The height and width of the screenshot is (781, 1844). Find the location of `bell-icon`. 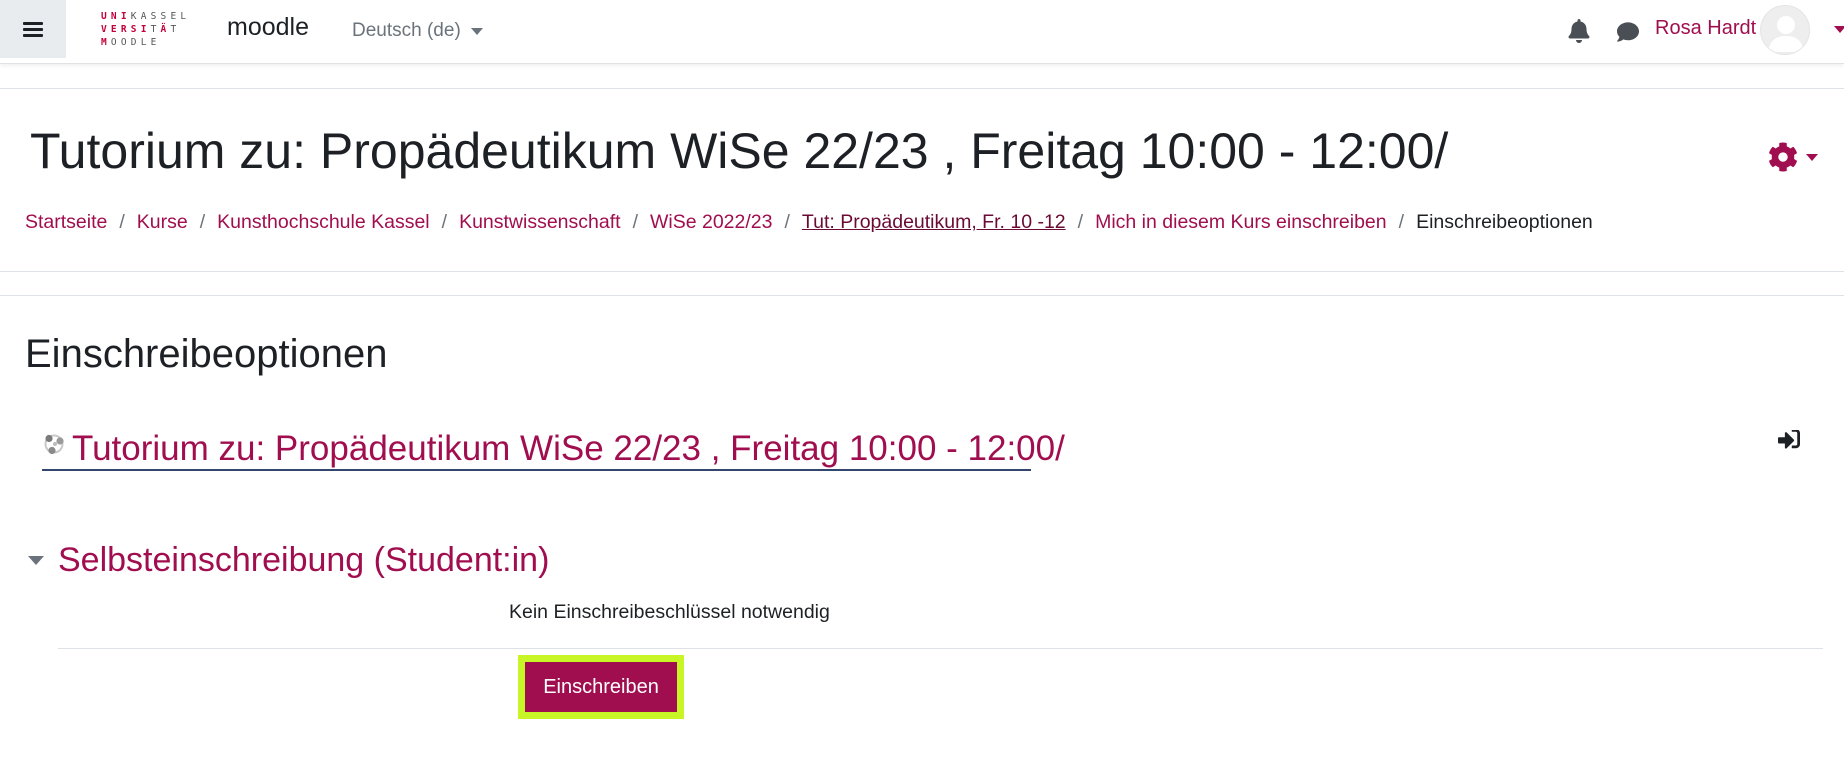

bell-icon is located at coordinates (1579, 31).